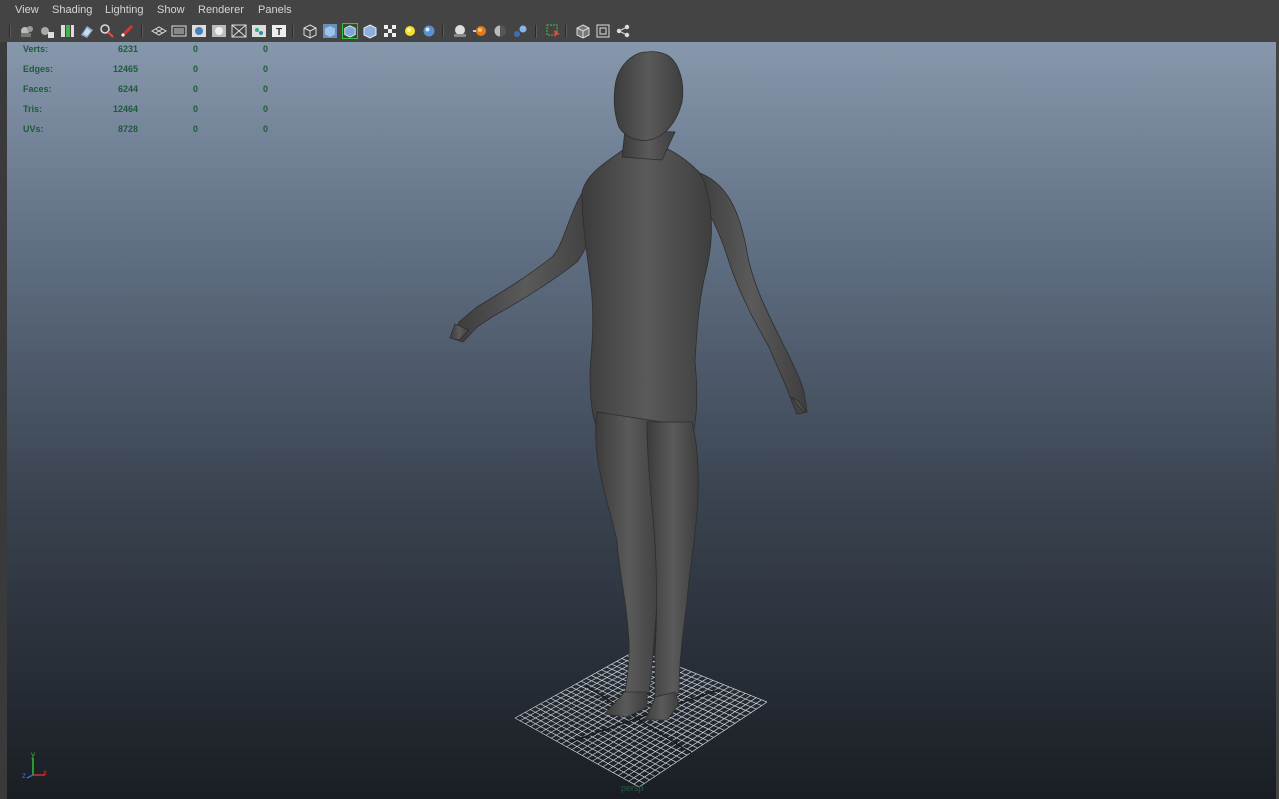  I want to click on use-lights-icon, so click(410, 31).